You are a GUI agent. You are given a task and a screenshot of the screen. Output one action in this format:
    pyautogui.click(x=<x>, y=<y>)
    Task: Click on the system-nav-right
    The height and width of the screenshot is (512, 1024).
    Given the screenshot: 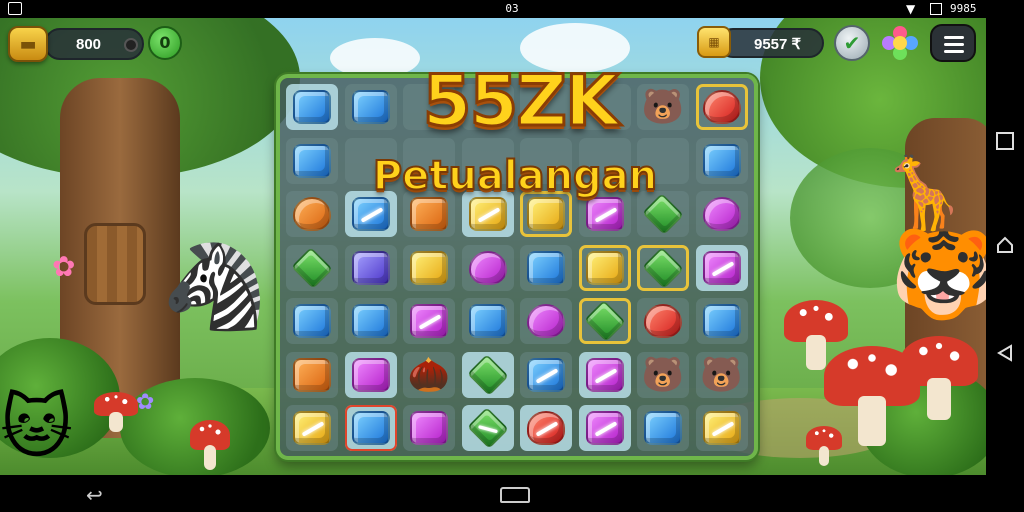 What is the action you would take?
    pyautogui.click(x=1005, y=246)
    